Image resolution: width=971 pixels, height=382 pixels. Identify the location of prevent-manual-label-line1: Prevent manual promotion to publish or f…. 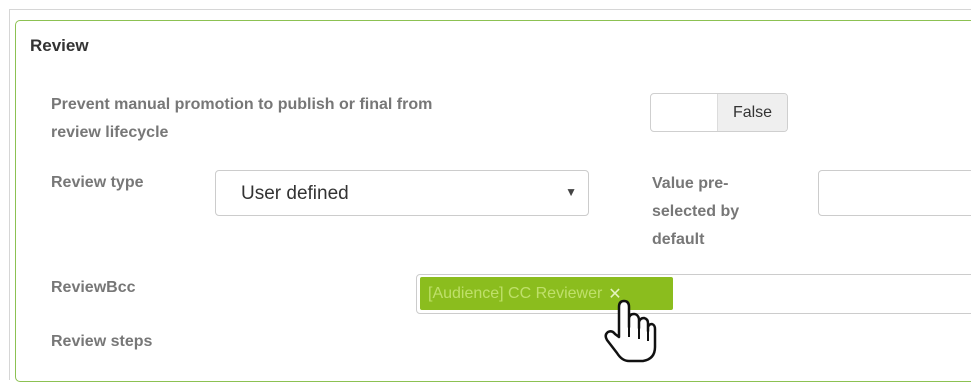
(242, 104).